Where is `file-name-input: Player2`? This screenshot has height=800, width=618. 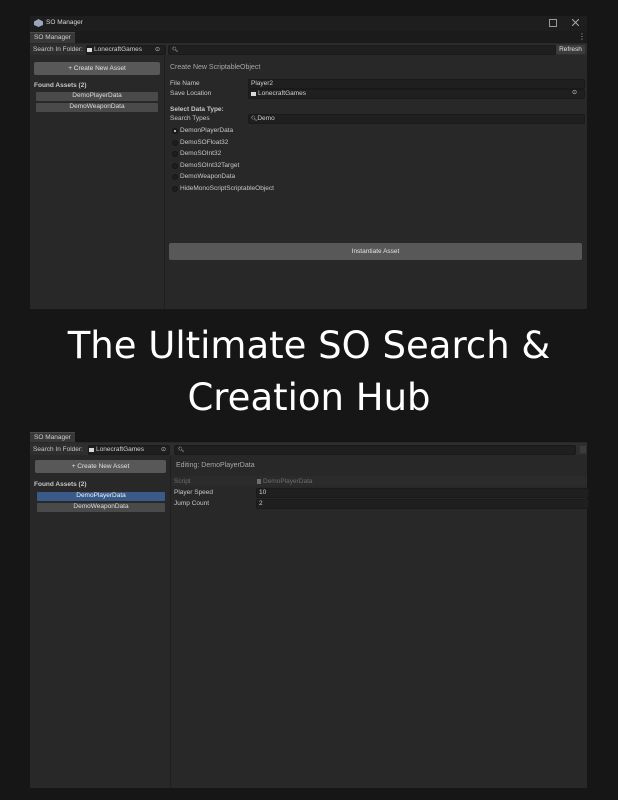
file-name-input: Player2 is located at coordinates (416, 84).